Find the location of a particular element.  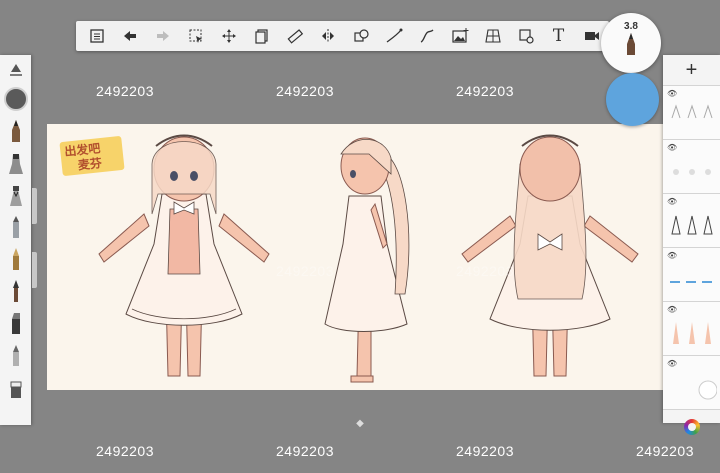

redo-icon is located at coordinates (162, 36).